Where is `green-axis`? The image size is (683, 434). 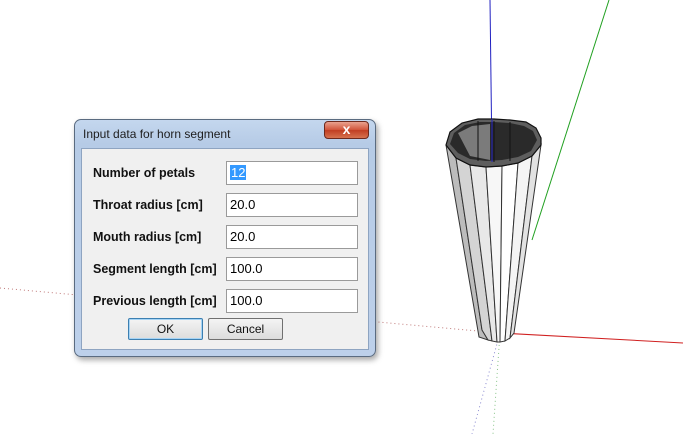 green-axis is located at coordinates (570, 120).